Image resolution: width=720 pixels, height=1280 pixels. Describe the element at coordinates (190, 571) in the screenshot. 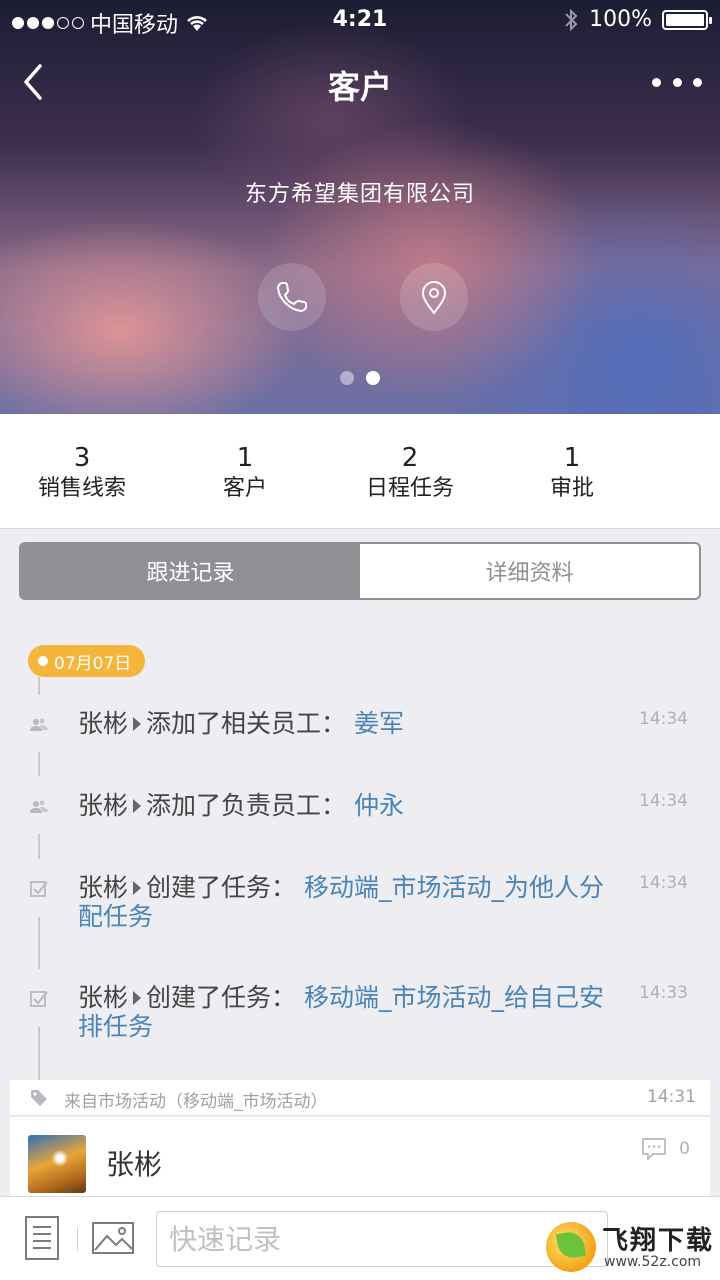

I see `tab-follow-up-records: 跟进记录` at that location.